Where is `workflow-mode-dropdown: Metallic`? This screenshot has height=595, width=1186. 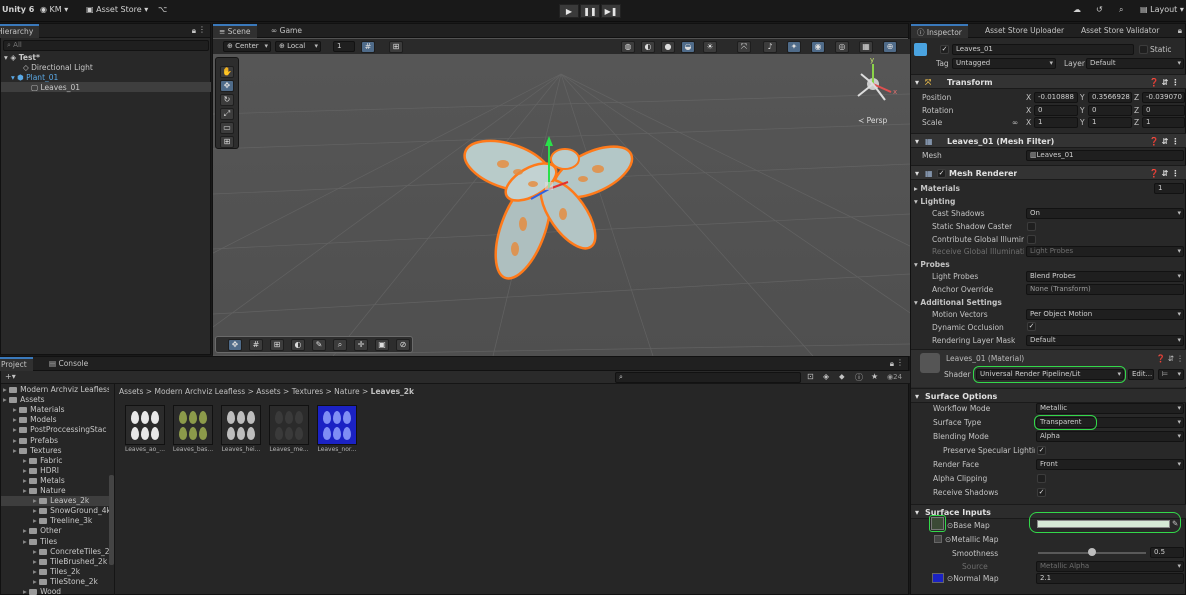
workflow-mode-dropdown: Metallic is located at coordinates (1110, 408).